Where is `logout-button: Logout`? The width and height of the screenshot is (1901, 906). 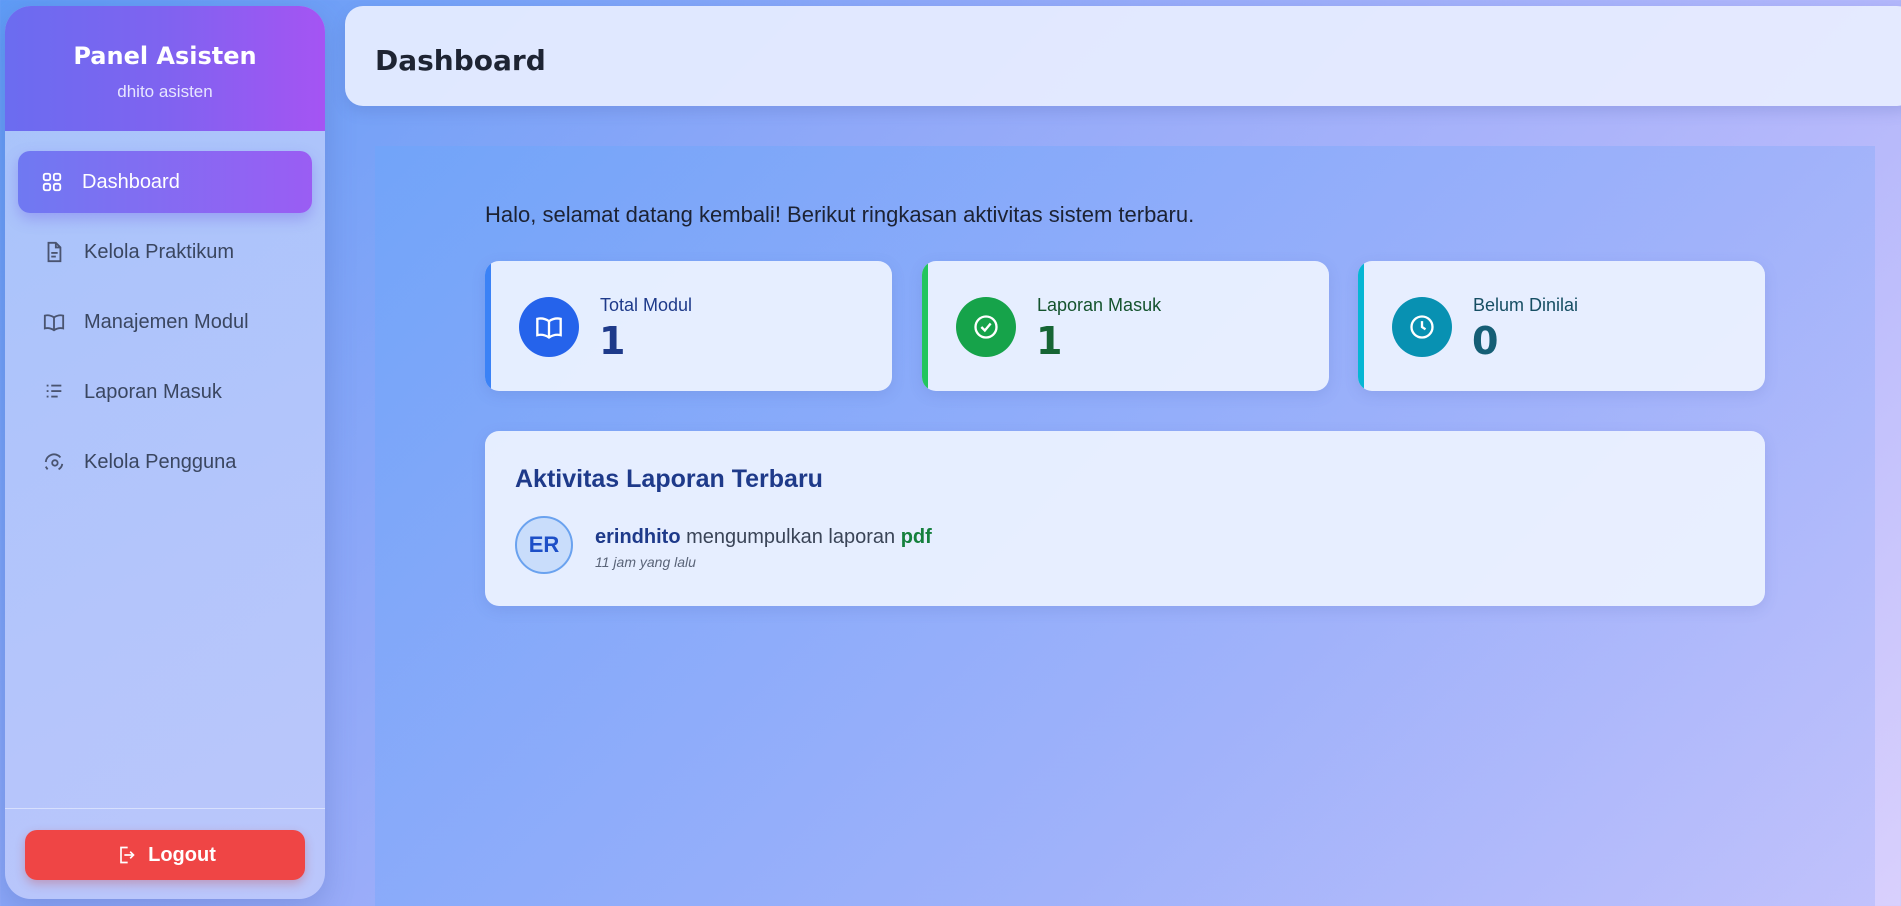 logout-button: Logout is located at coordinates (165, 855).